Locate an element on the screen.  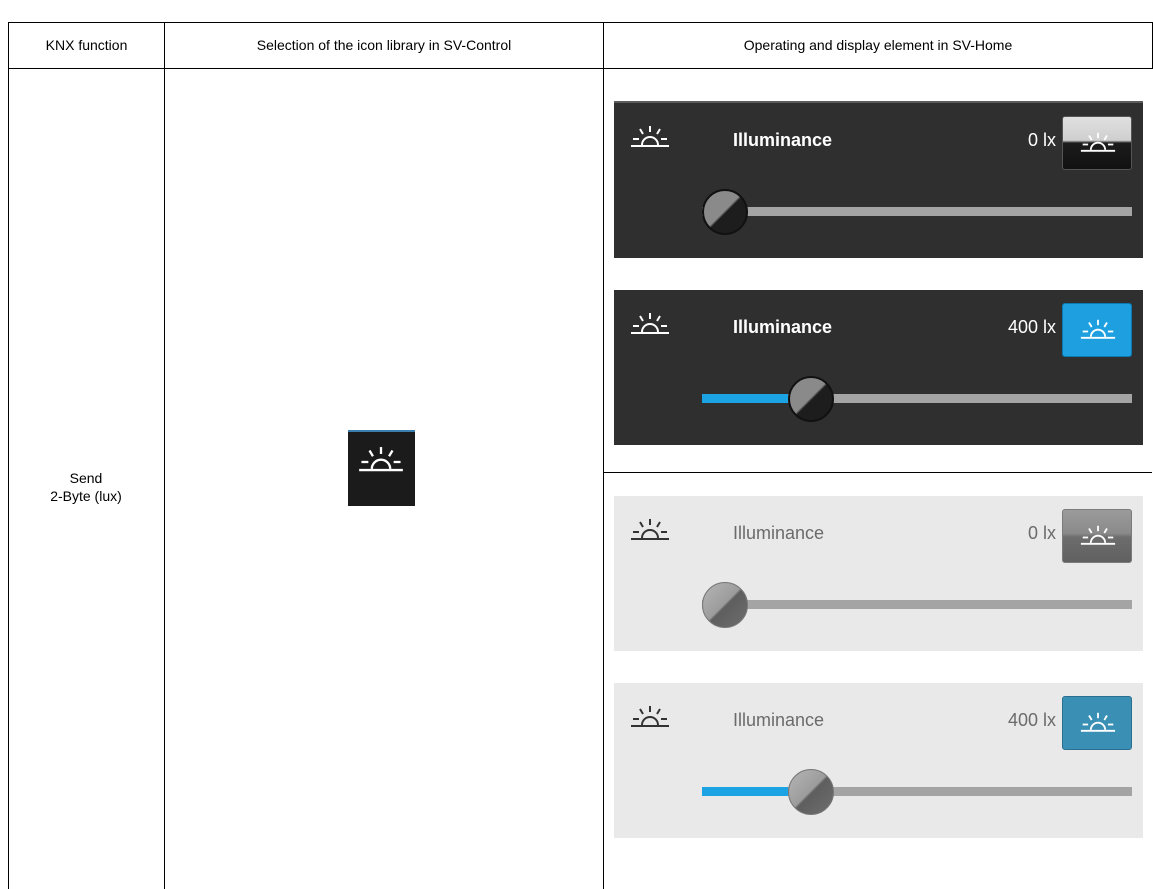
illuminance-panel-dark-off: Illuminance 0 lx is located at coordinates (878, 179).